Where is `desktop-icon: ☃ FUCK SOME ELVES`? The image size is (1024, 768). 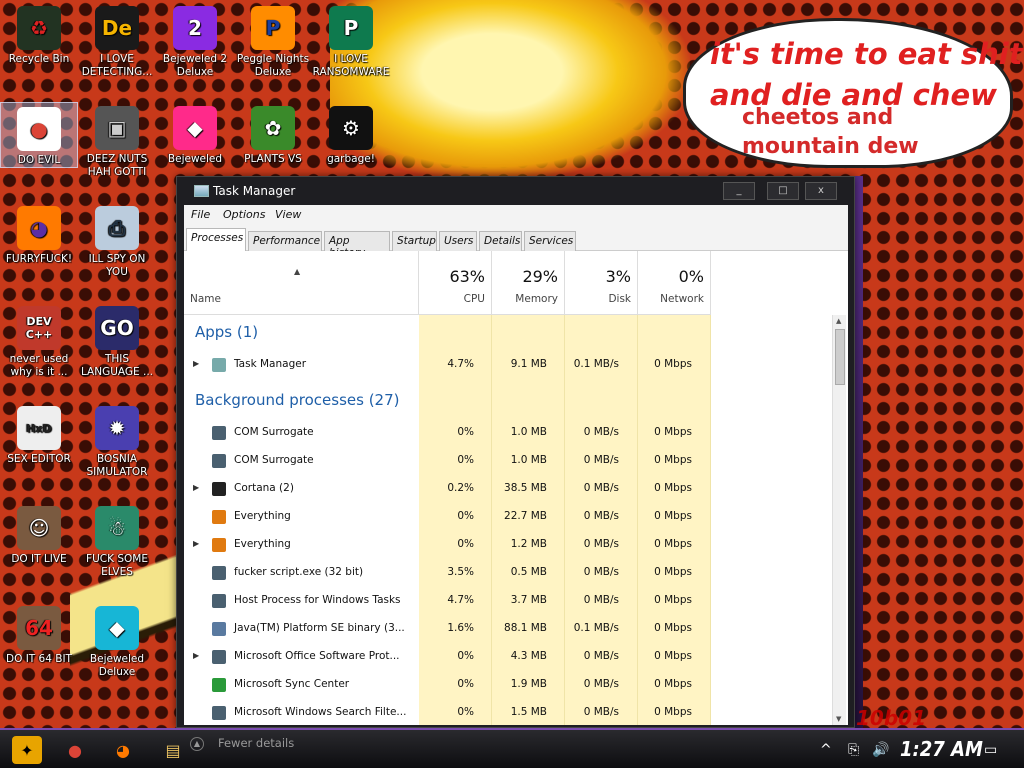
desktop-icon: ☃ FUCK SOME ELVES is located at coordinates (117, 540).